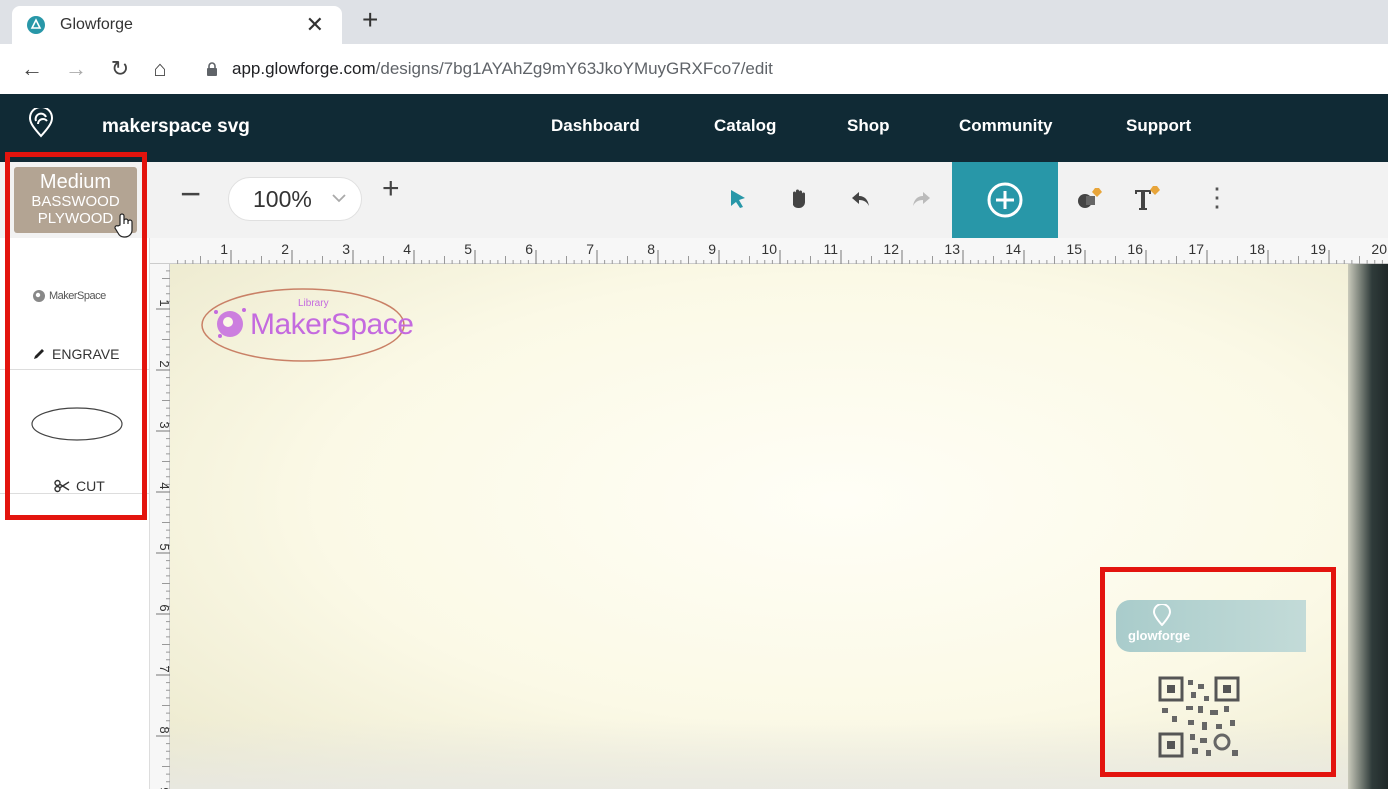  What do you see at coordinates (1196, 249) in the screenshot?
I see `ruler-tick-label: 17` at bounding box center [1196, 249].